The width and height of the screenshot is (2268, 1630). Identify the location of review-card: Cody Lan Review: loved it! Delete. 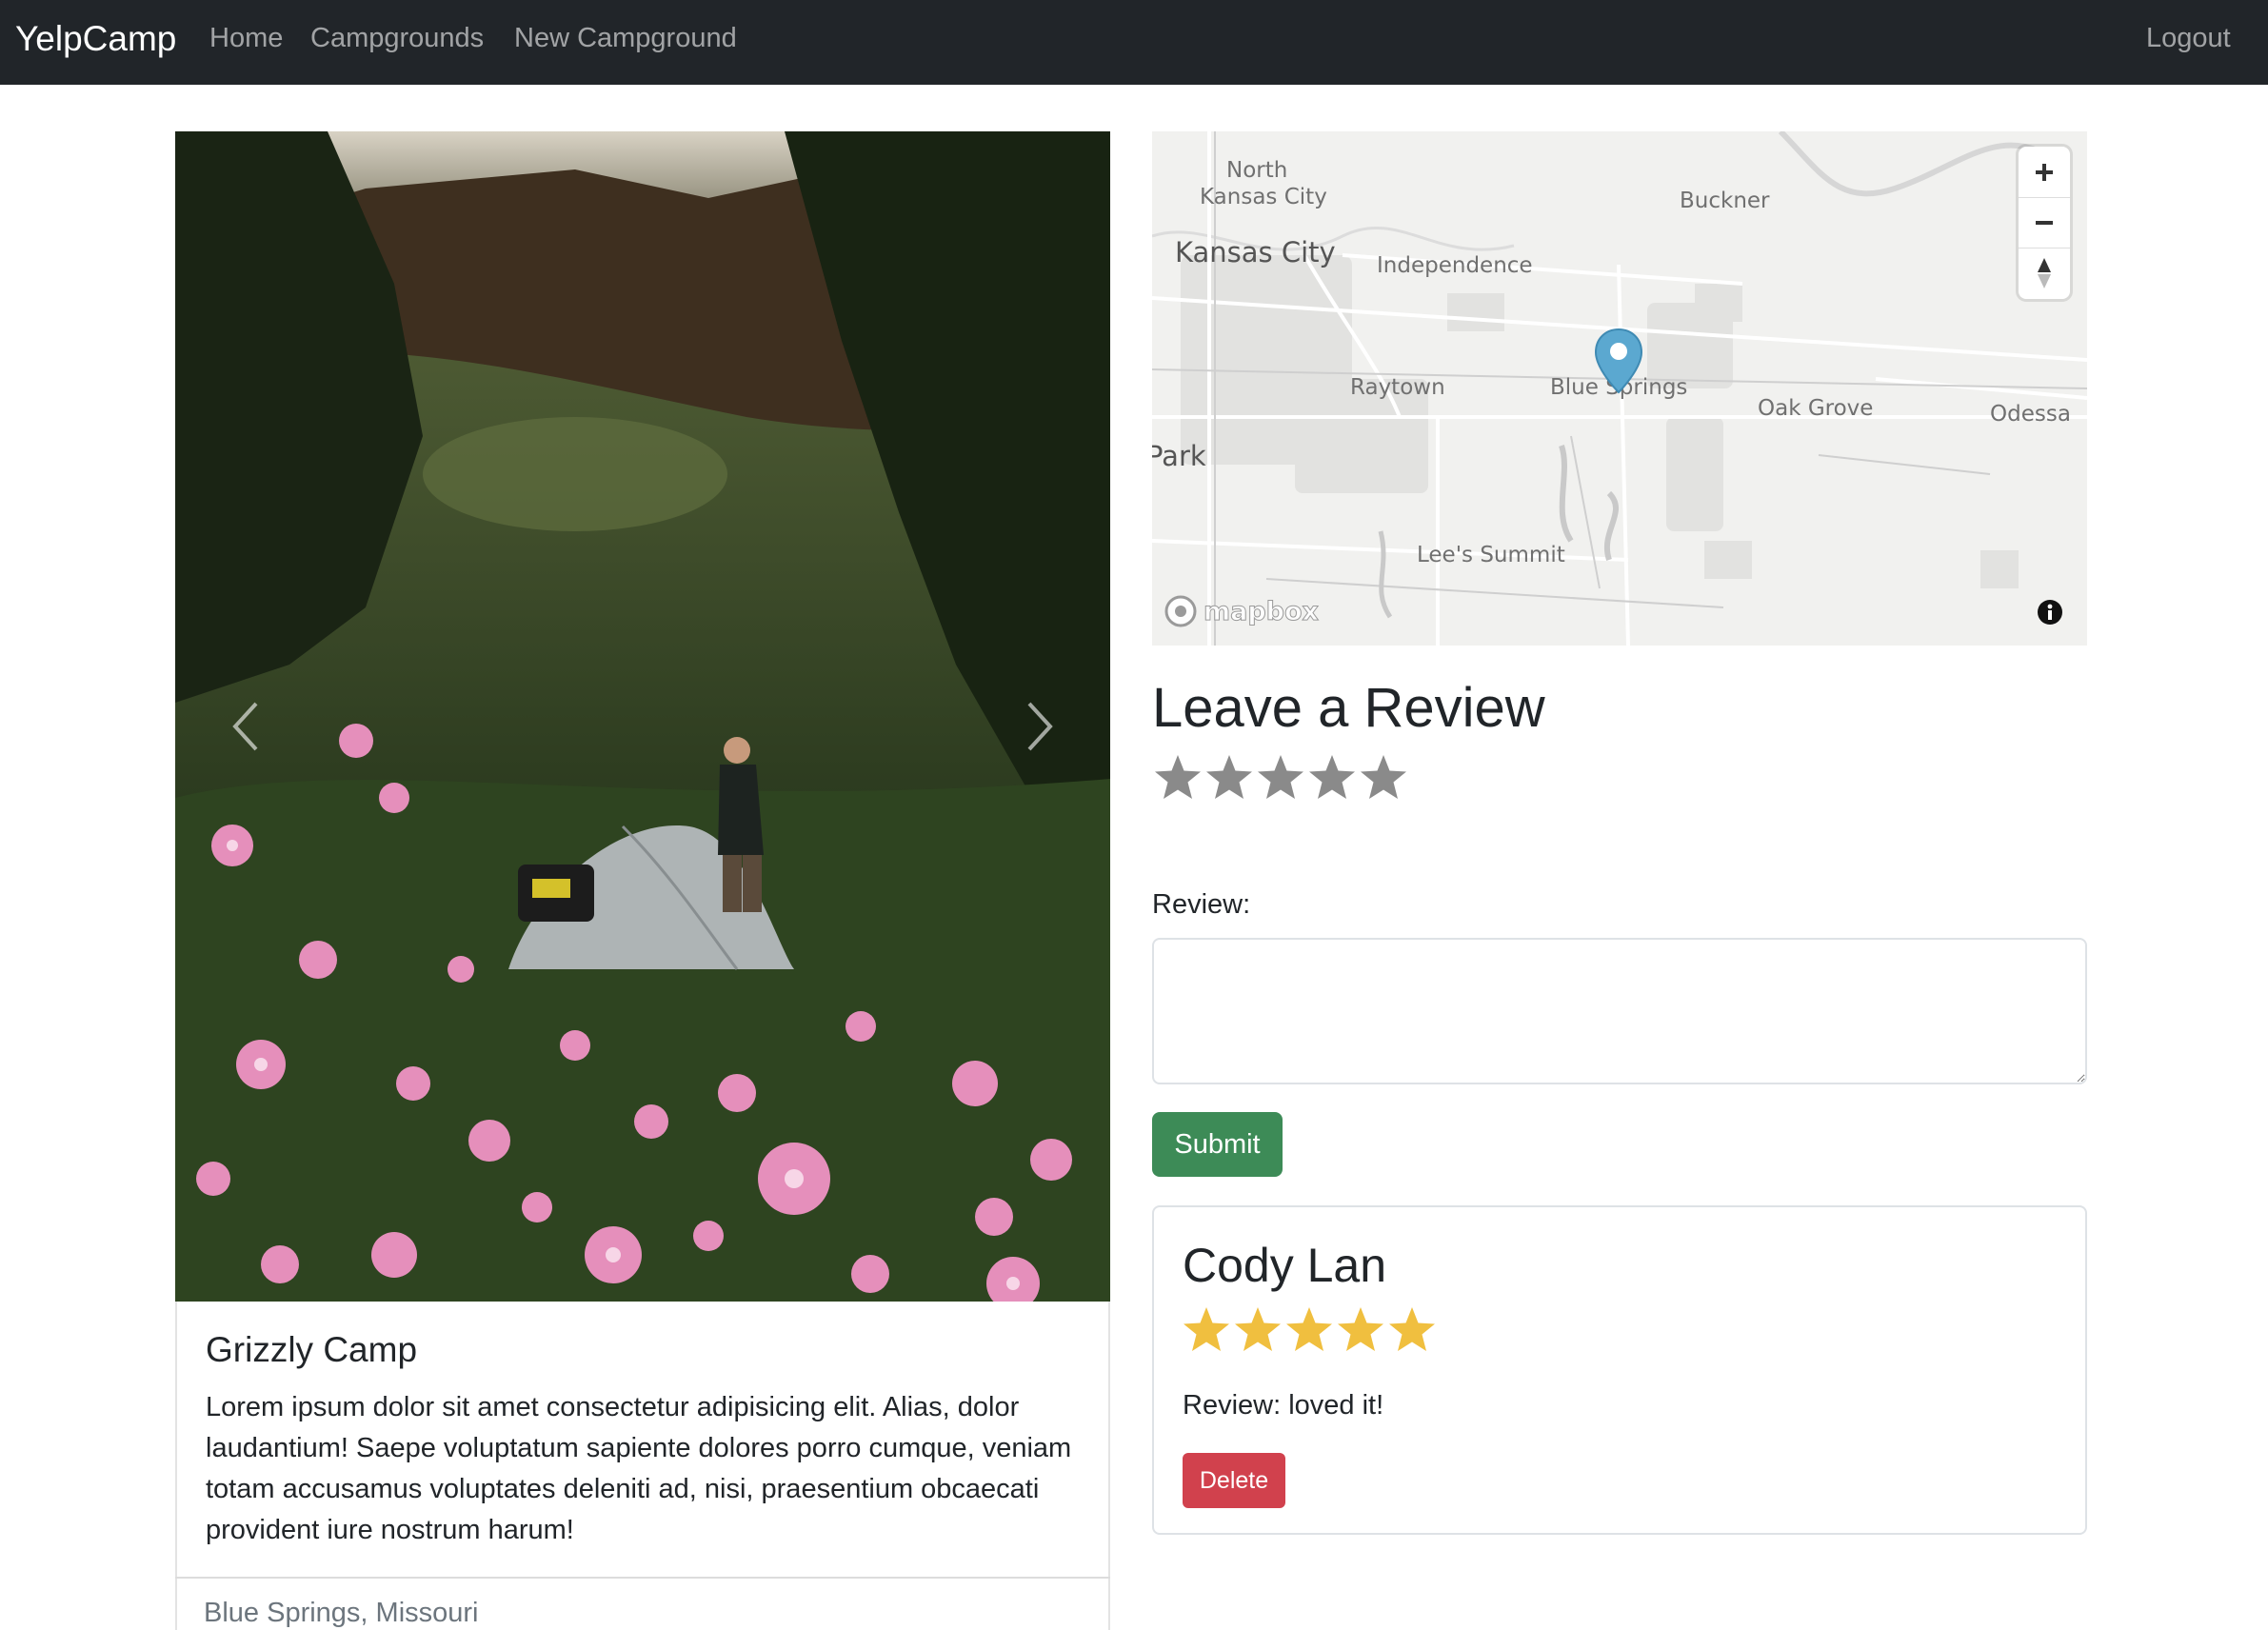
(1619, 1370).